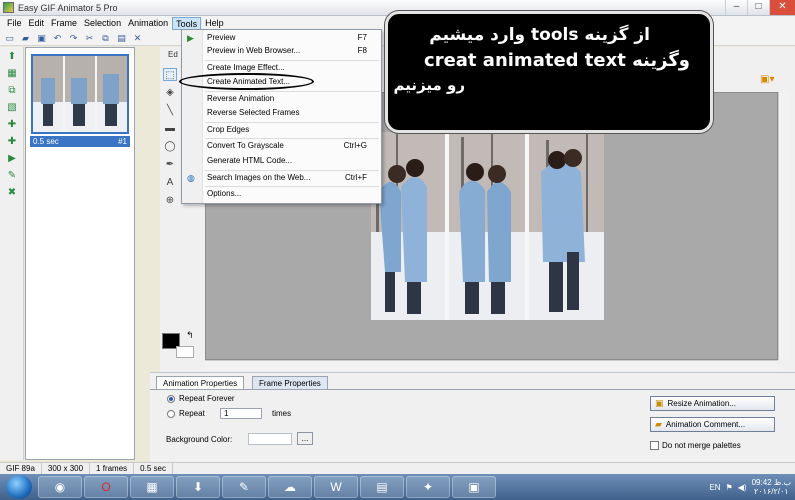  What do you see at coordinates (281, 178) in the screenshot?
I see `menu-item-search-web: ◍ Search Images on the Web... Ctrl+F` at bounding box center [281, 178].